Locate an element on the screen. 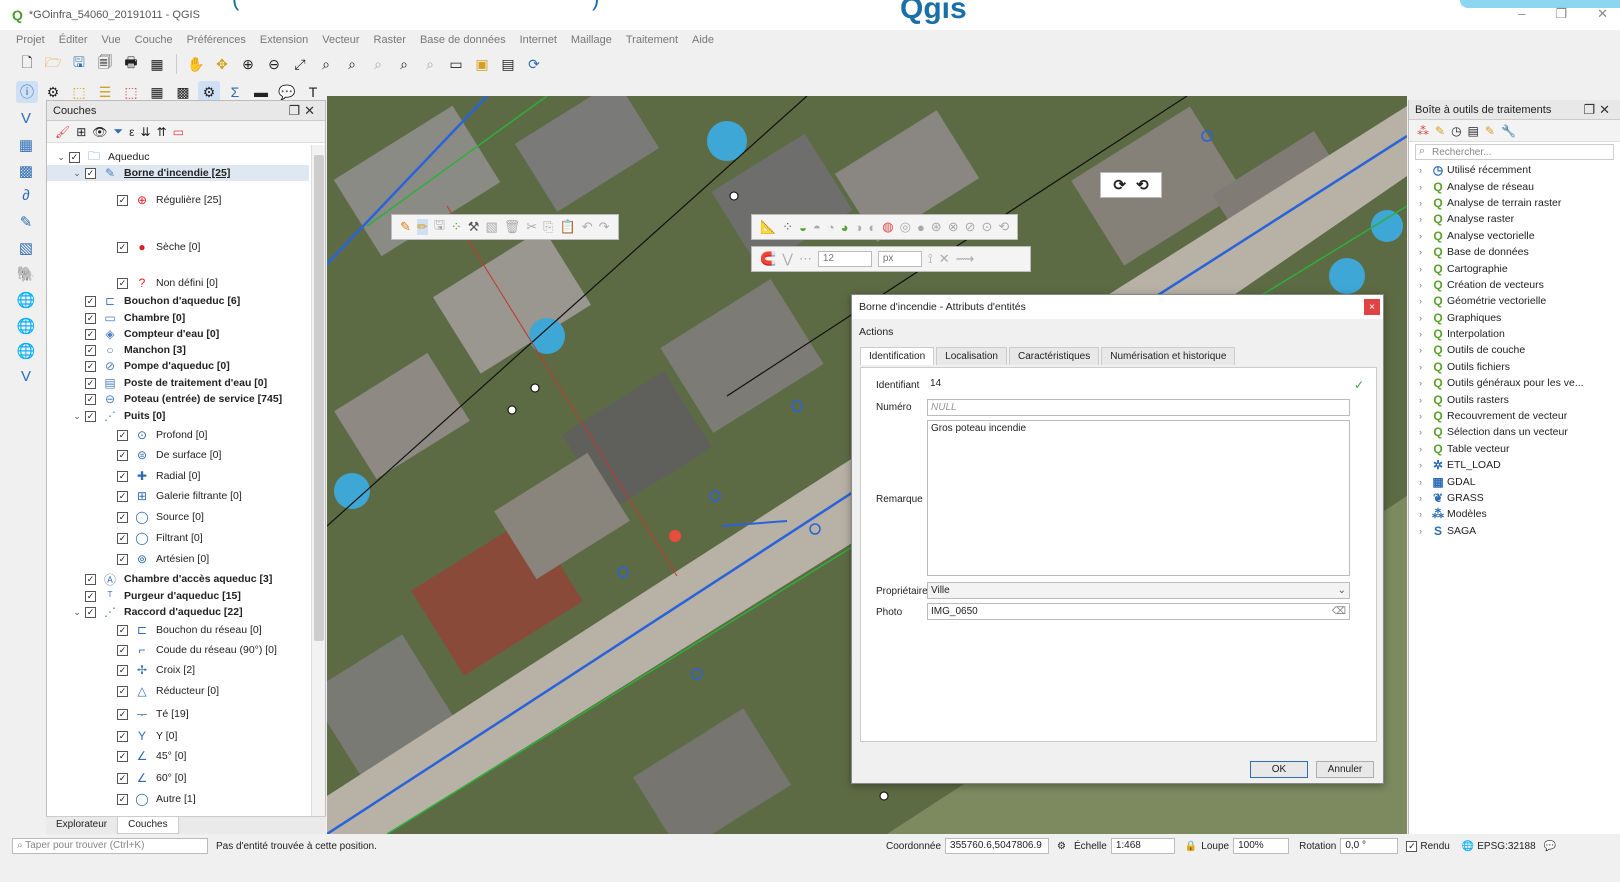 The image size is (1620, 882). snap-unit-select: px is located at coordinates (899, 259).